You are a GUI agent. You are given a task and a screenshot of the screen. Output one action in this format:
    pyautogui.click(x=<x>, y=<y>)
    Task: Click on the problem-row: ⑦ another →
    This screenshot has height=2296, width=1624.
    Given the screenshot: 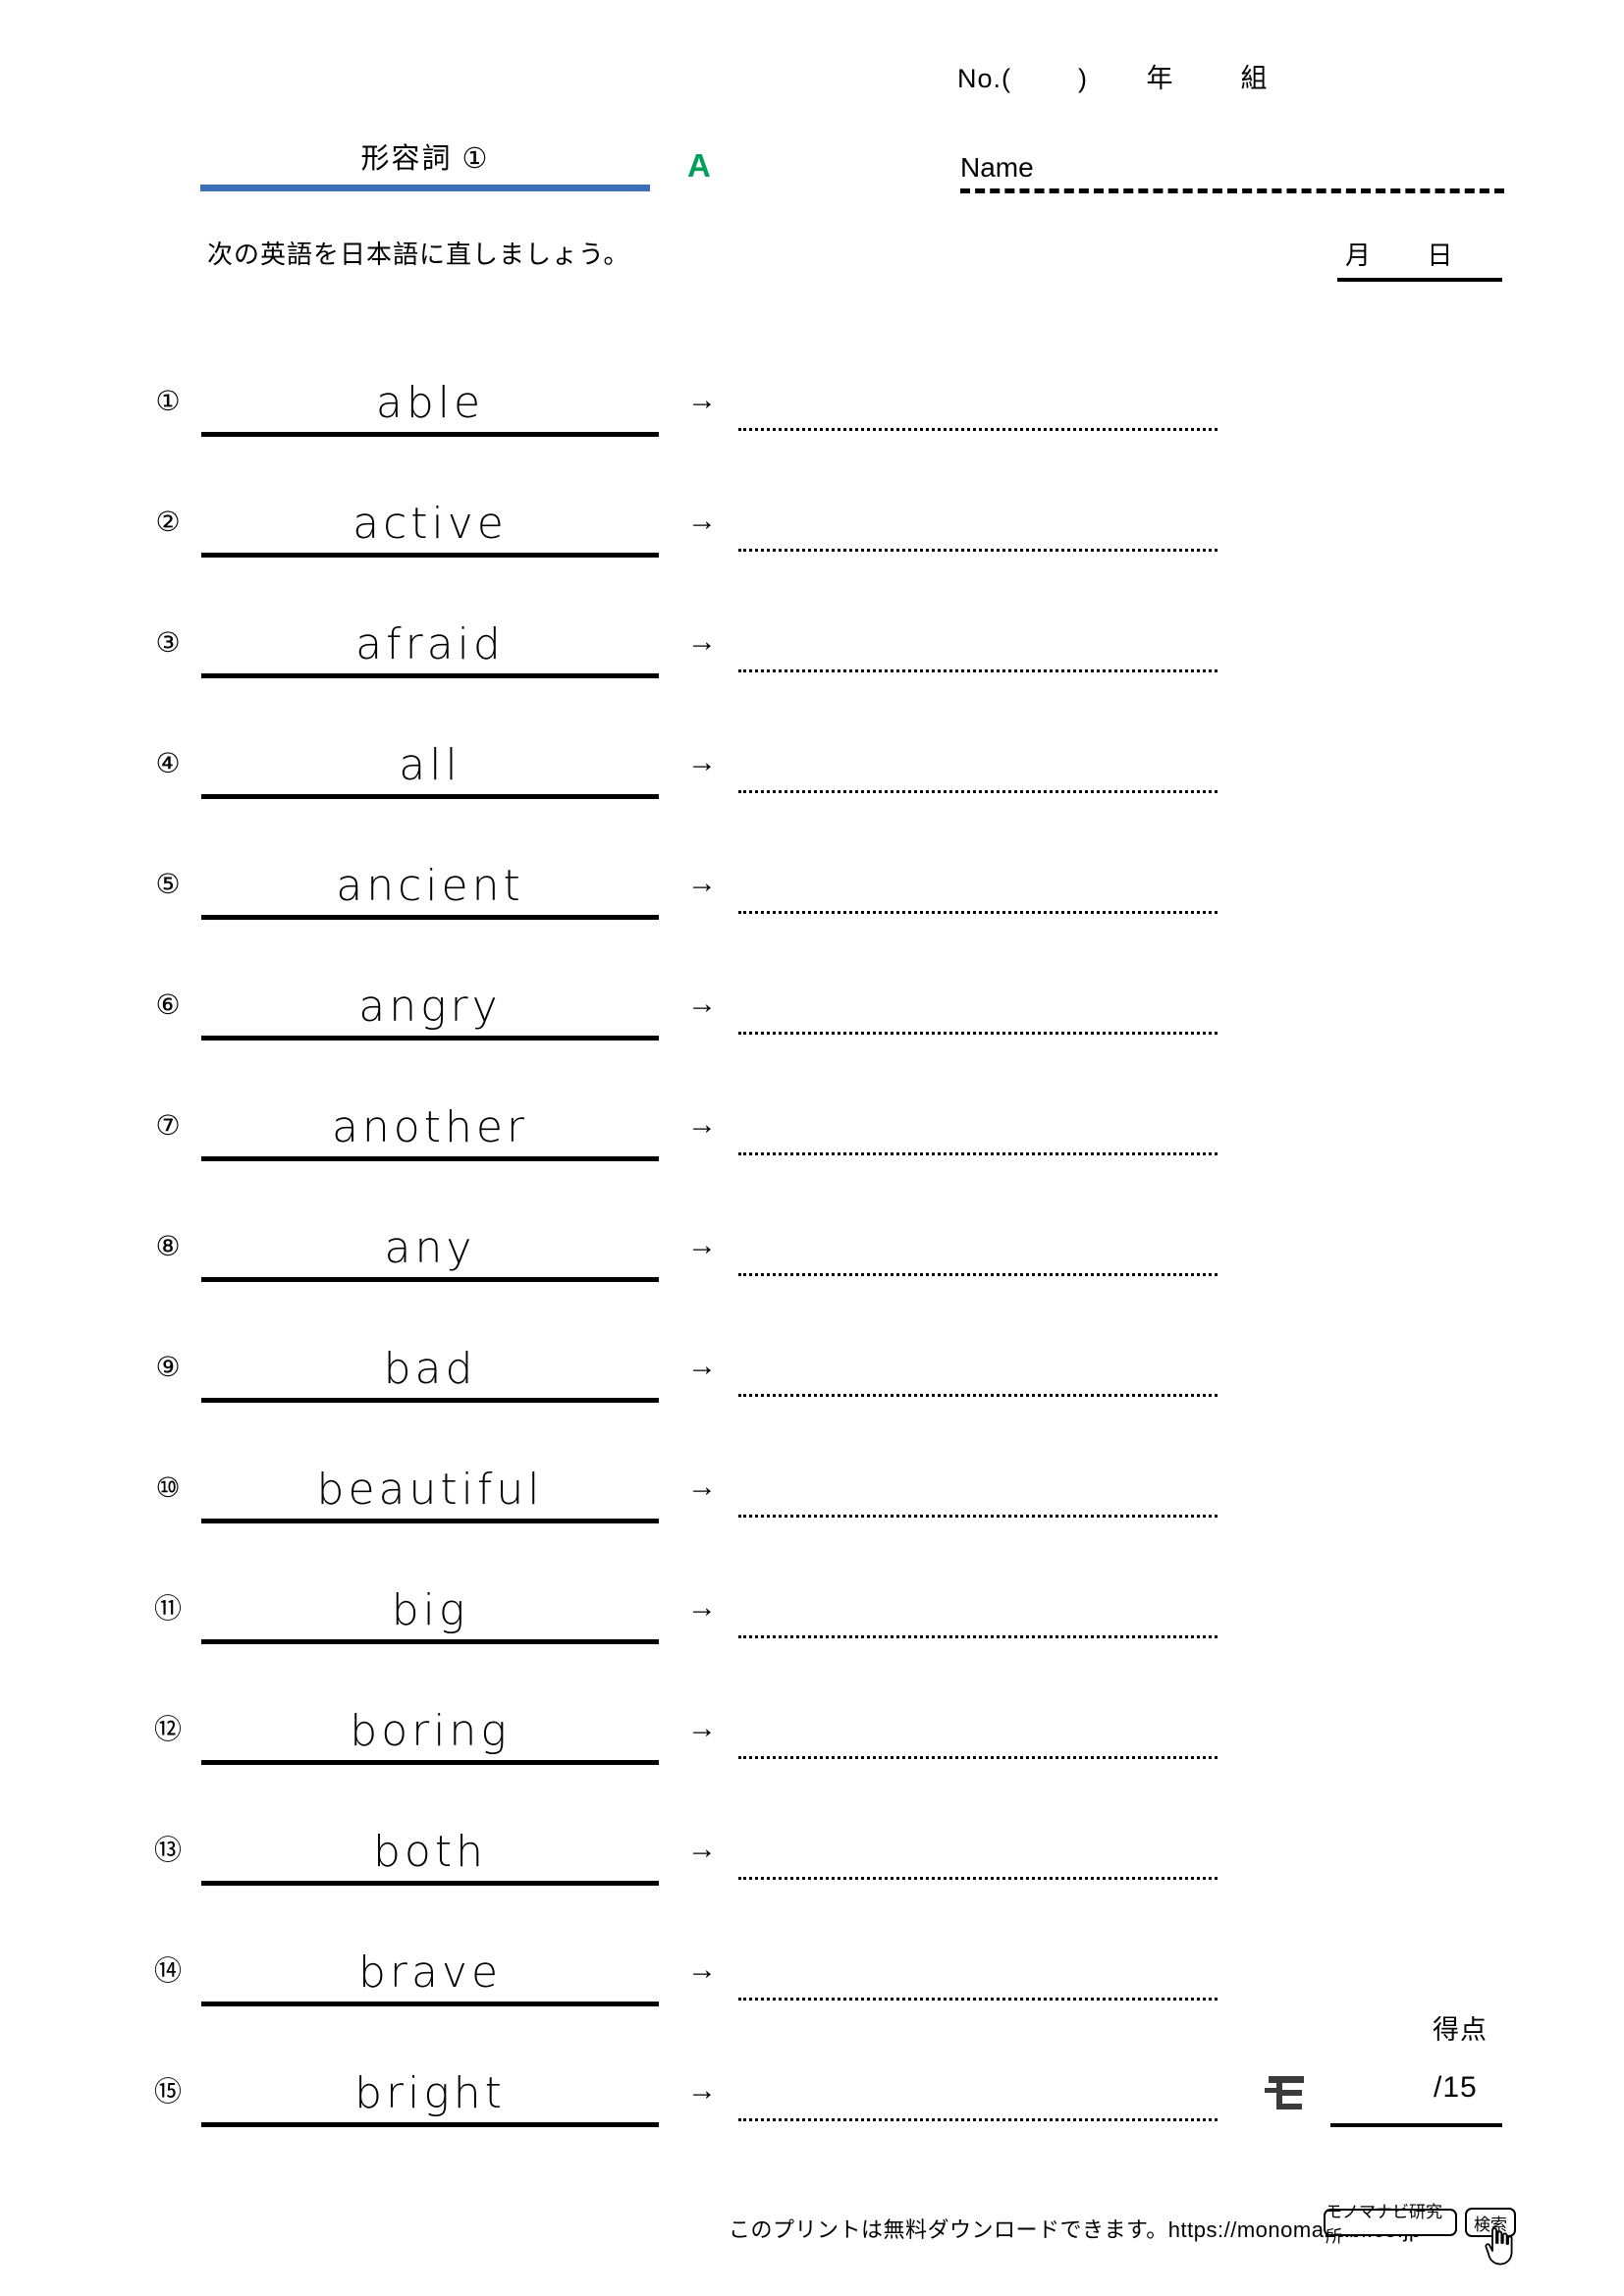 What is the action you would take?
    pyautogui.click(x=812, y=1101)
    